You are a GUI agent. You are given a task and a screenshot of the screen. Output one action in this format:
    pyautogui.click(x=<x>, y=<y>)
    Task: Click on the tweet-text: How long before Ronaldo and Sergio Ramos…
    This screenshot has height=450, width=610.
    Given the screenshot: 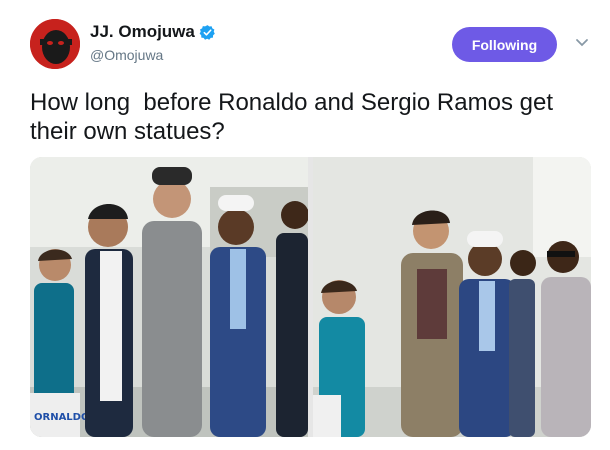 What is the action you would take?
    pyautogui.click(x=295, y=117)
    